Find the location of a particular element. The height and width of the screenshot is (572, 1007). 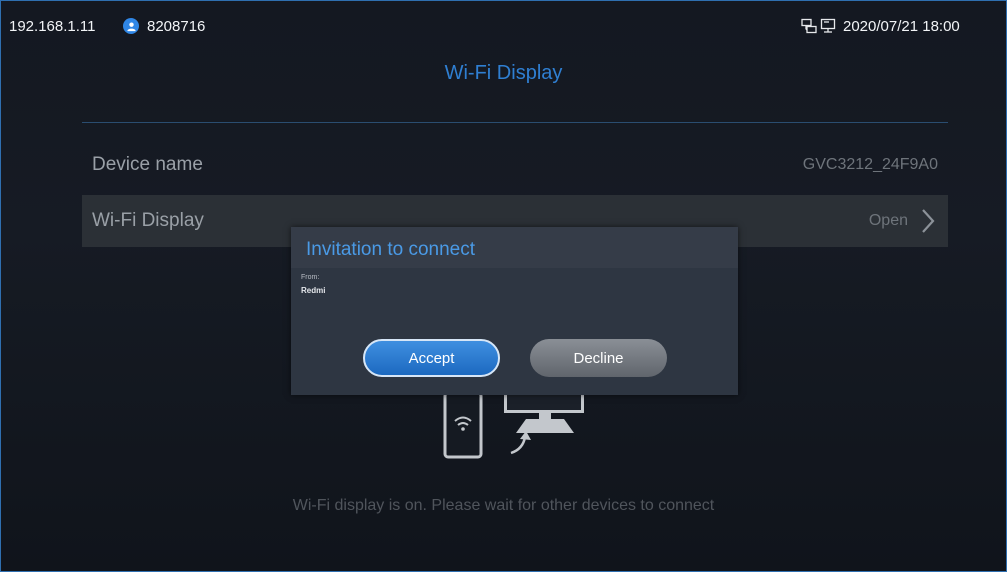

network-icon is located at coordinates (809, 26).